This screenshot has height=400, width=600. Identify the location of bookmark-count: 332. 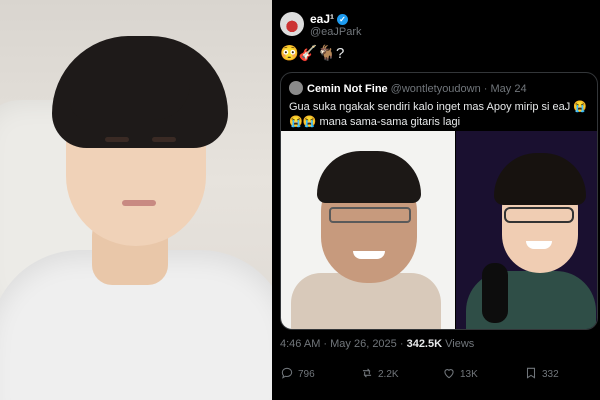
(550, 374).